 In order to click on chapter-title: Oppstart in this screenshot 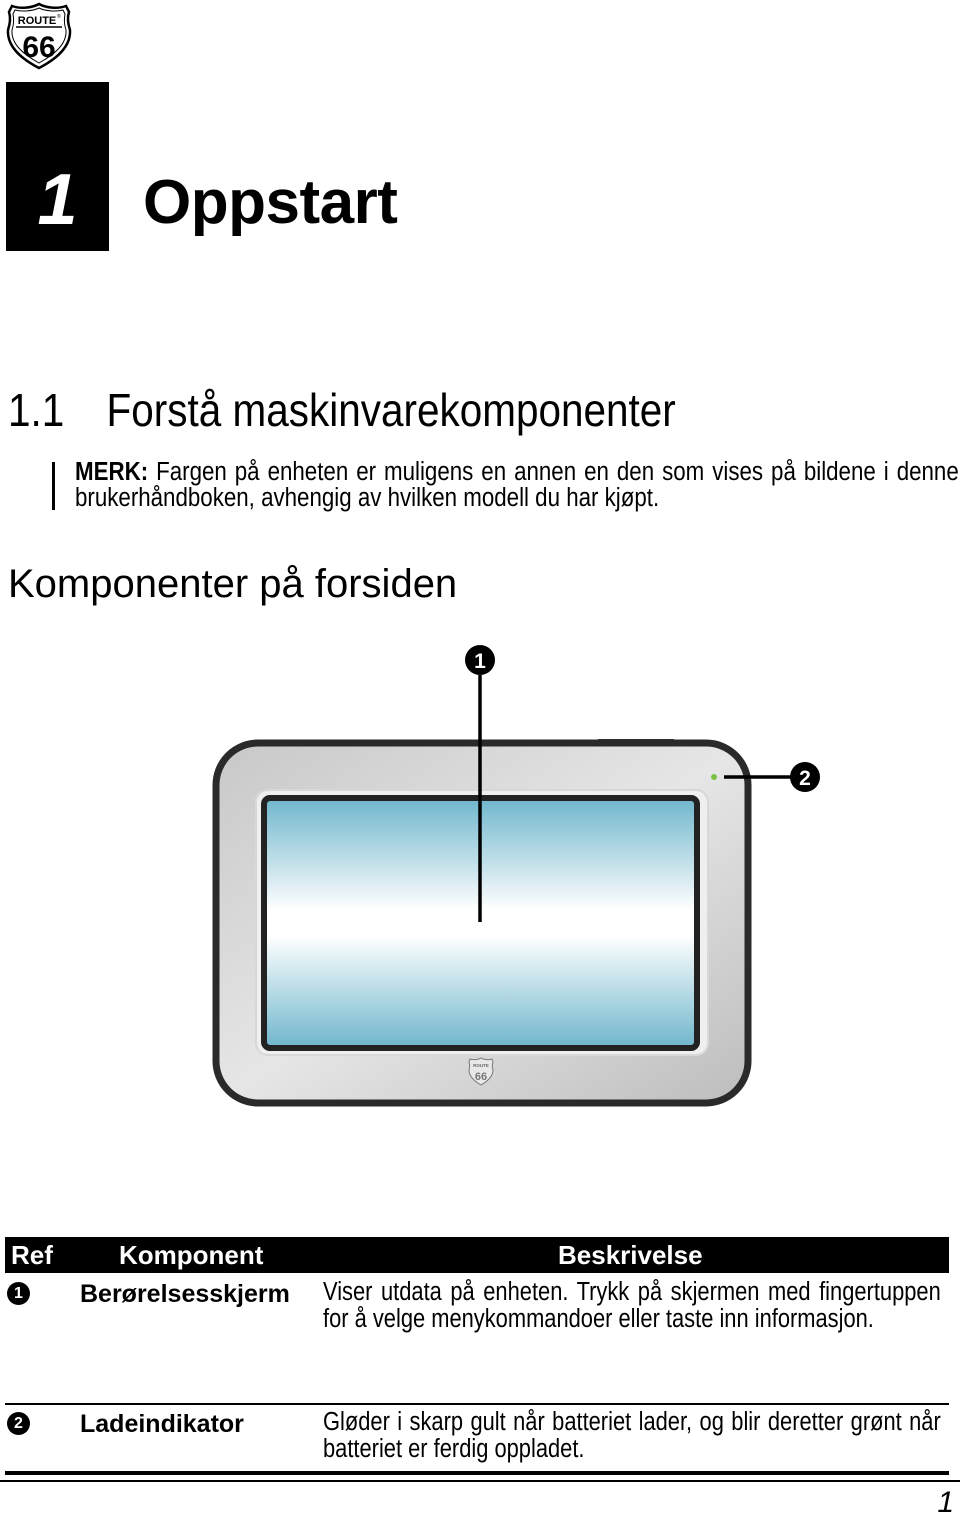, I will do `click(270, 202)`.